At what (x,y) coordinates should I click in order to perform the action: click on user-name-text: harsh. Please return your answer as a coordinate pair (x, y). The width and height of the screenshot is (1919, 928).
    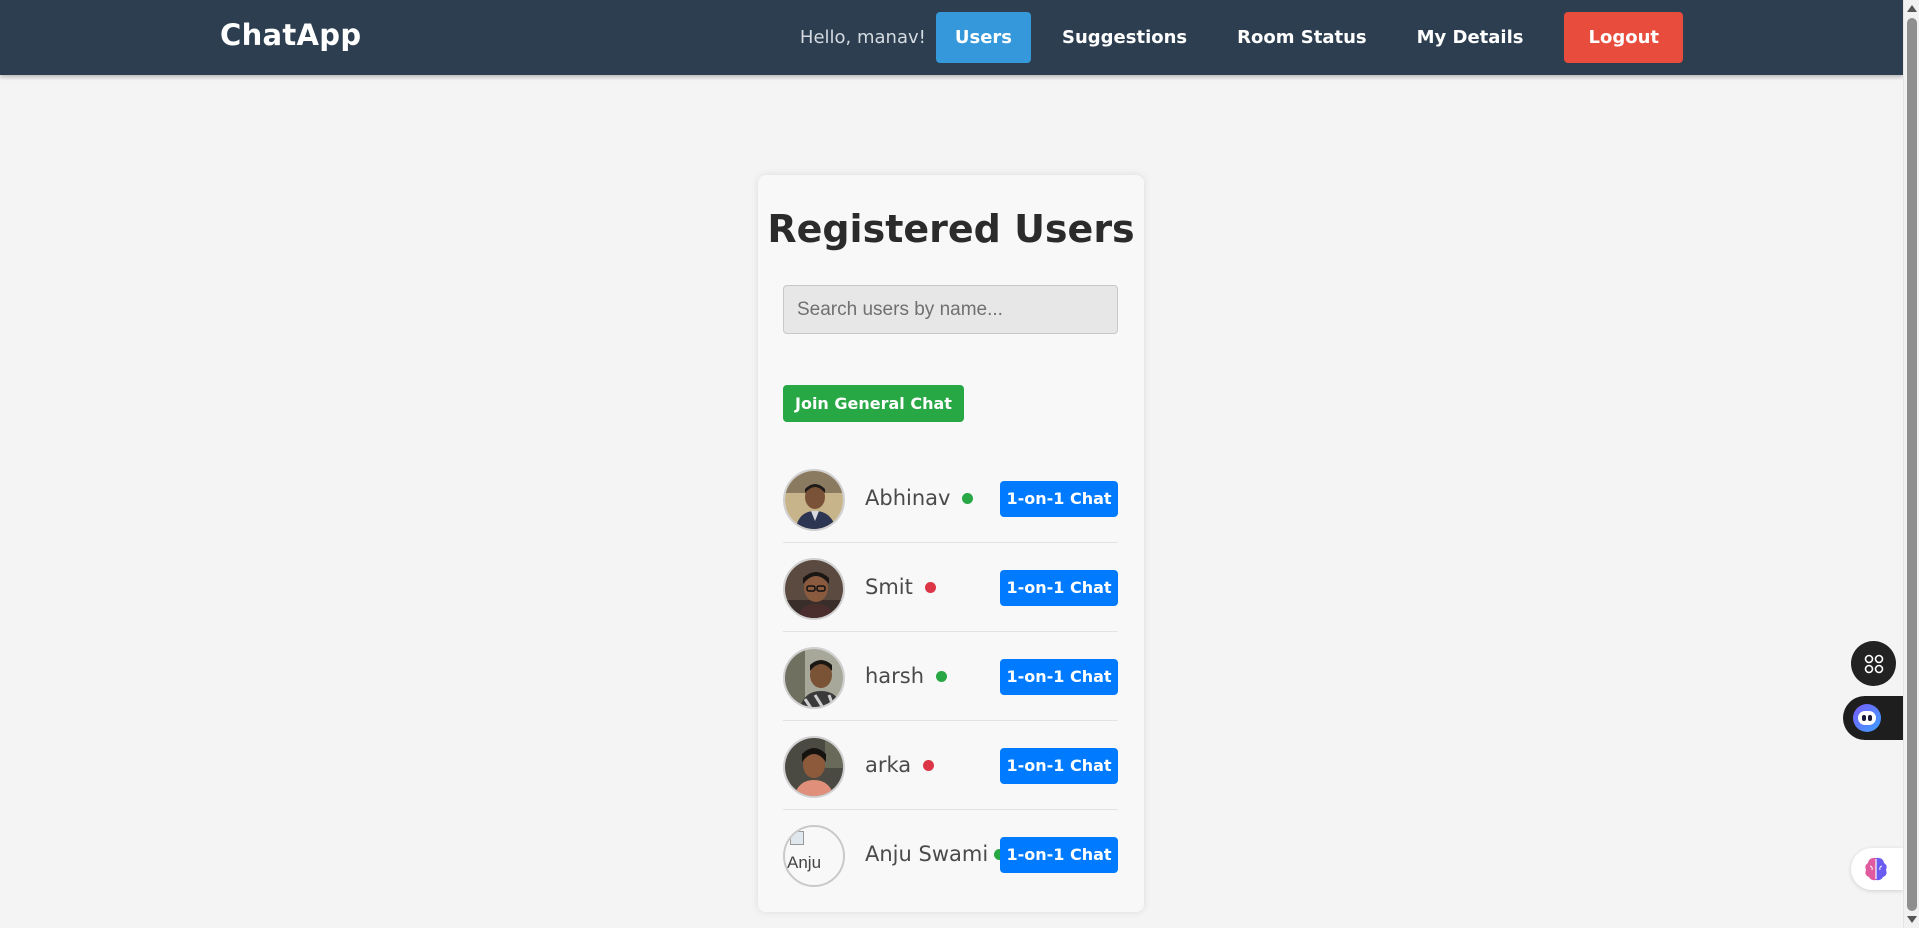
    Looking at the image, I should click on (895, 676).